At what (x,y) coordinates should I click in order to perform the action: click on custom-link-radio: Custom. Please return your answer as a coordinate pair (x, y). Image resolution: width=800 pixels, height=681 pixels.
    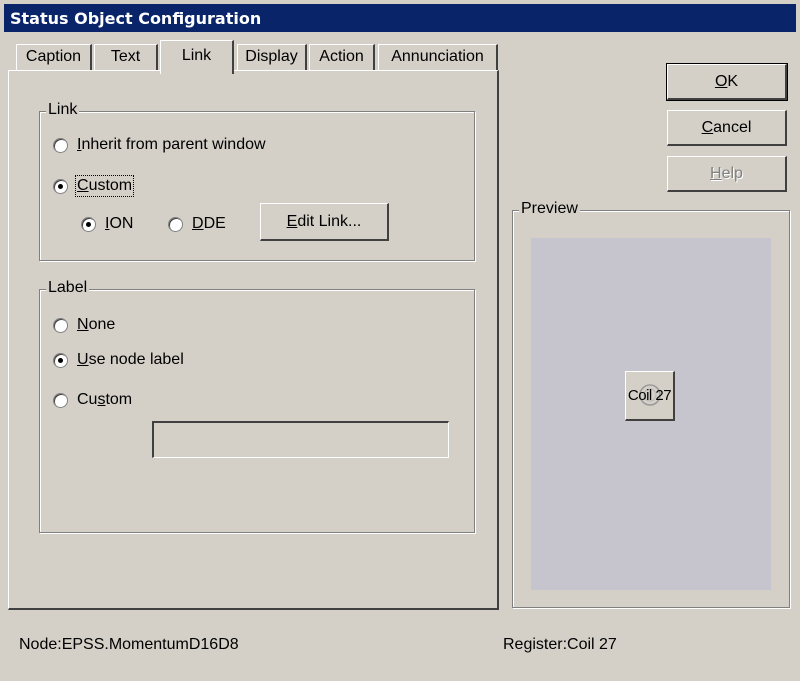
    Looking at the image, I should click on (94, 186).